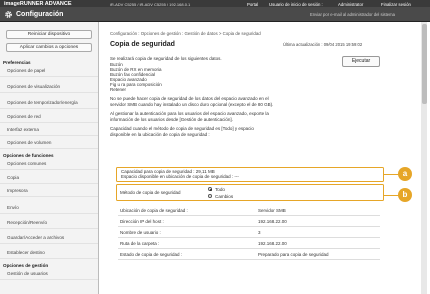  I want to click on apply-changes-button: Aplicar cambios a opciones, so click(49, 47).